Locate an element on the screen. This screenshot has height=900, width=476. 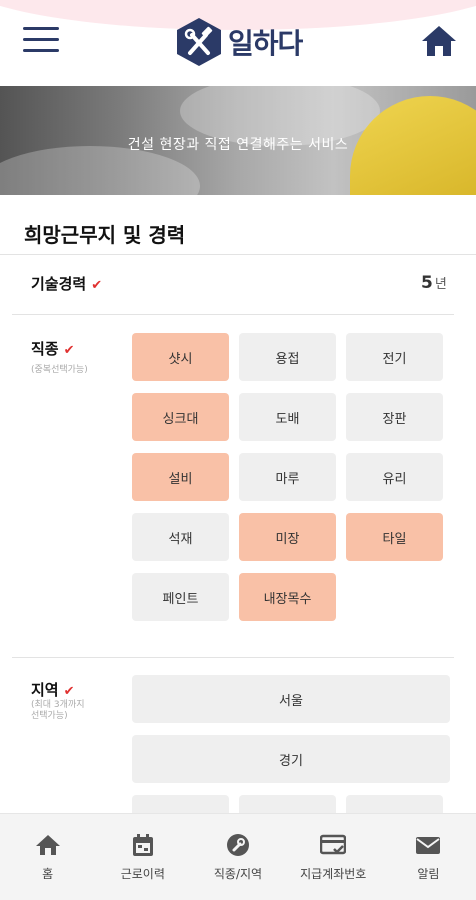
nav-label: 알림 is located at coordinates (428, 874).